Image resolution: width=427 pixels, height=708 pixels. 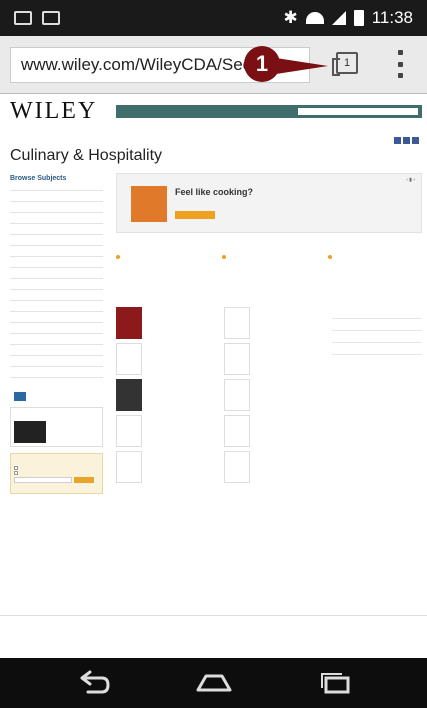 I want to click on overflow-menu-button, so click(x=400, y=64).